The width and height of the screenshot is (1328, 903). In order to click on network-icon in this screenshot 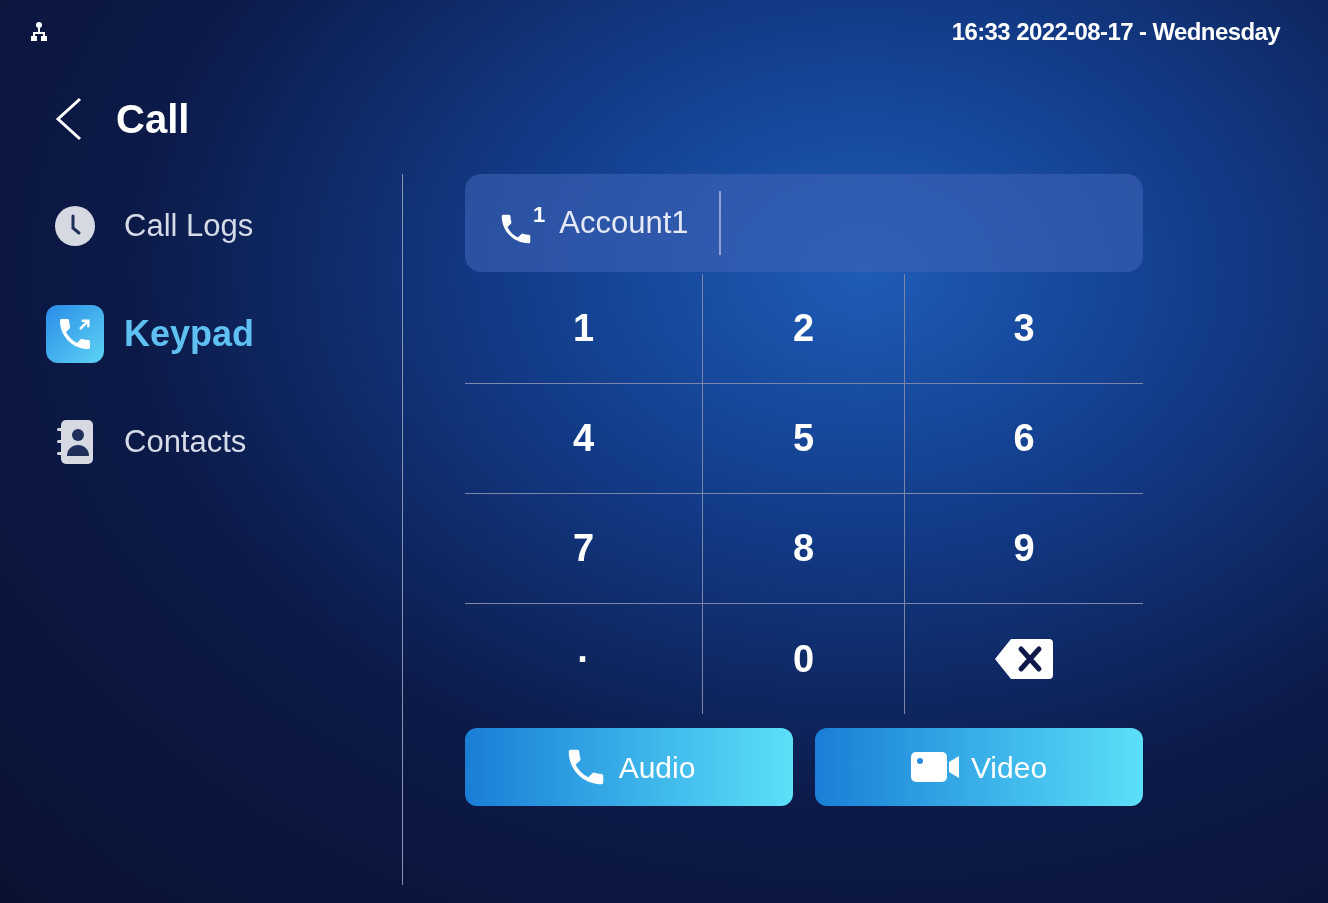, I will do `click(39, 32)`.